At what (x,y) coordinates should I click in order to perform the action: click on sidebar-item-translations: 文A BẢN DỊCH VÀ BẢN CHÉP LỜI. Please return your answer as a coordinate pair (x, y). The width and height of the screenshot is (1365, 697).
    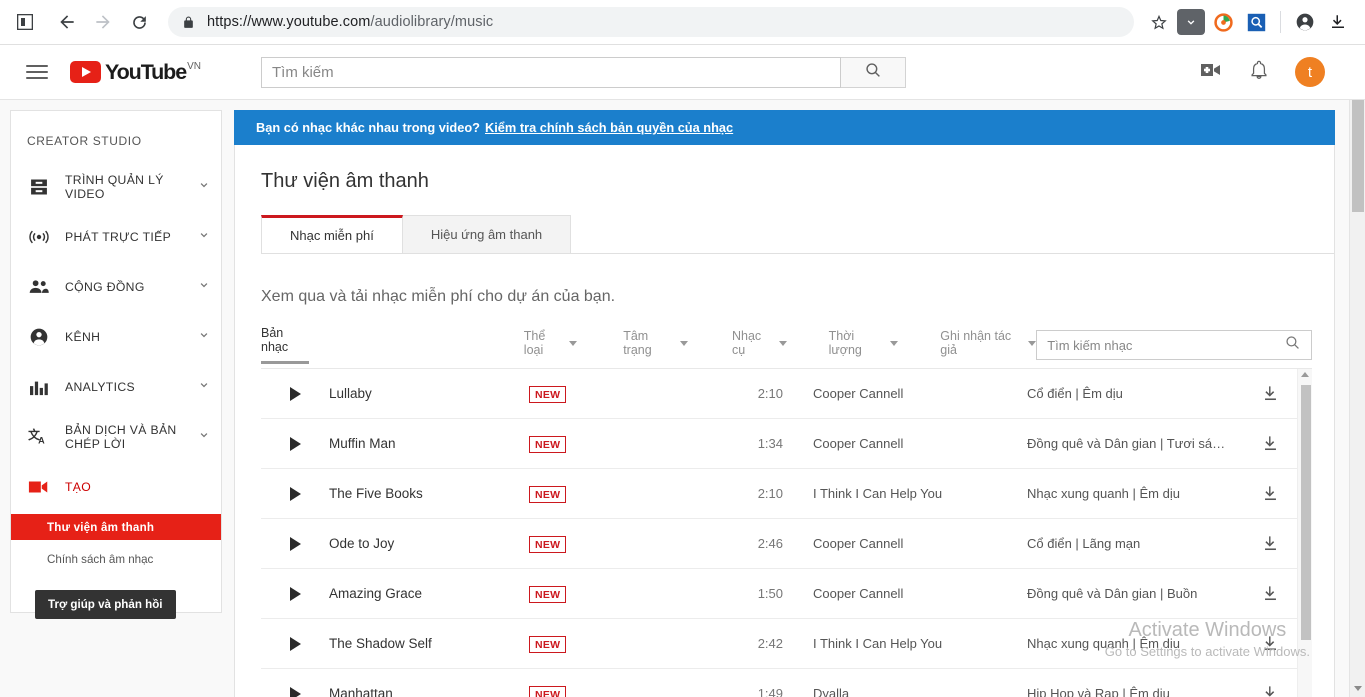
    Looking at the image, I should click on (116, 437).